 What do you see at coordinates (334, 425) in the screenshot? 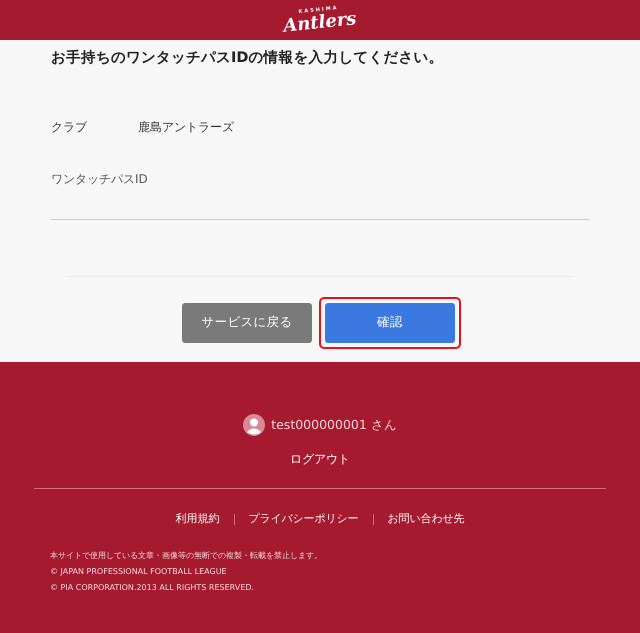
I see `user-name: test000000001 さん` at bounding box center [334, 425].